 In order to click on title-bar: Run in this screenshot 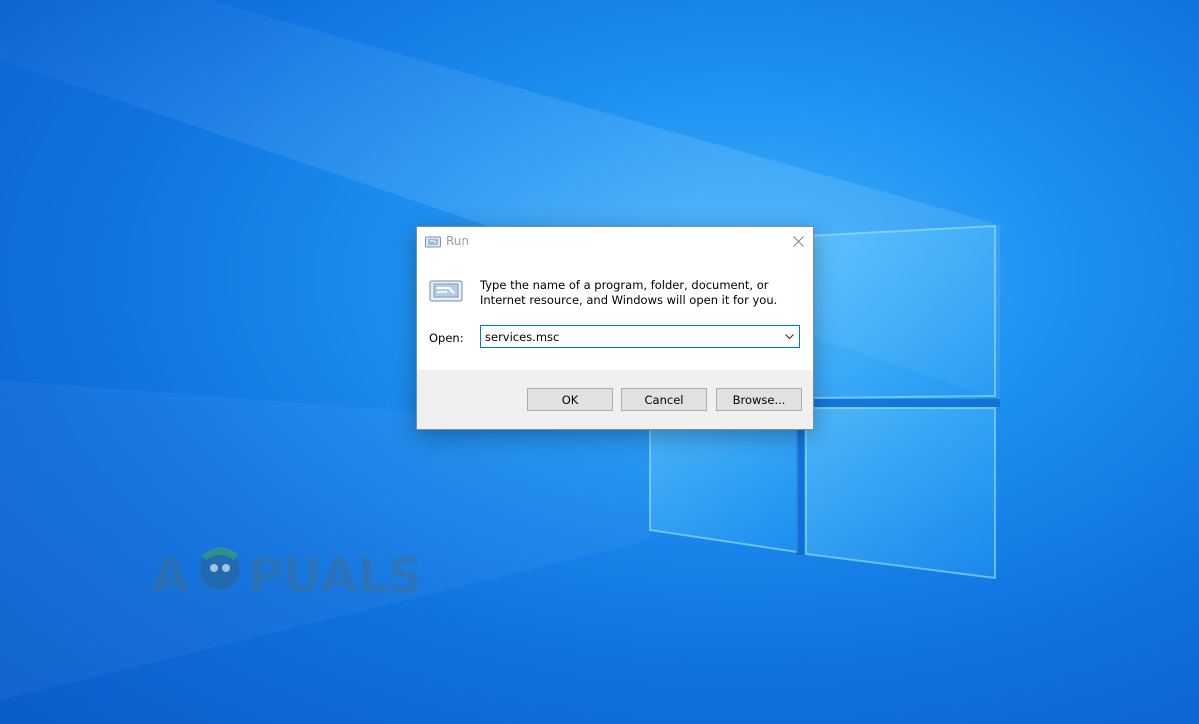, I will do `click(615, 241)`.